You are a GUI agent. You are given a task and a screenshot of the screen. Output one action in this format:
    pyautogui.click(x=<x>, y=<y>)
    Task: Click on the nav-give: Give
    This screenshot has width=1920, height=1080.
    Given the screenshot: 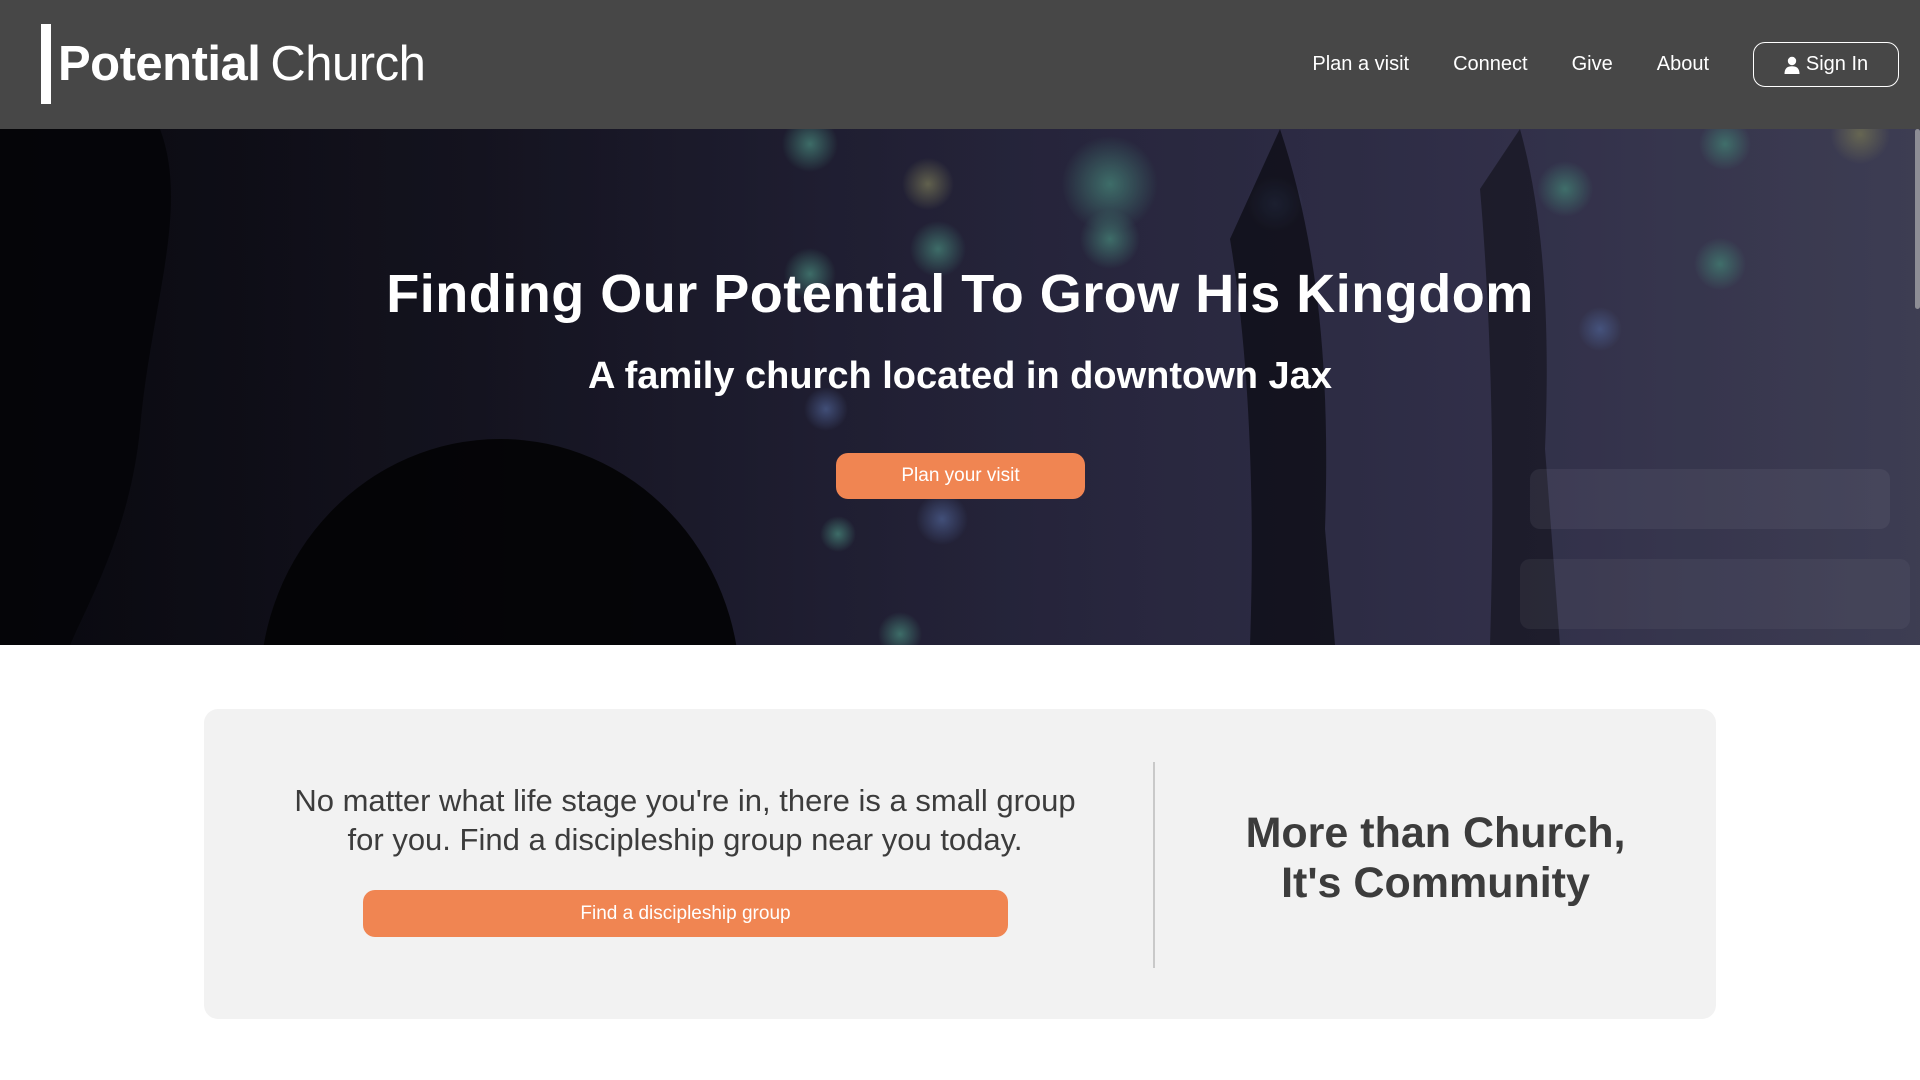 What is the action you would take?
    pyautogui.click(x=1592, y=64)
    